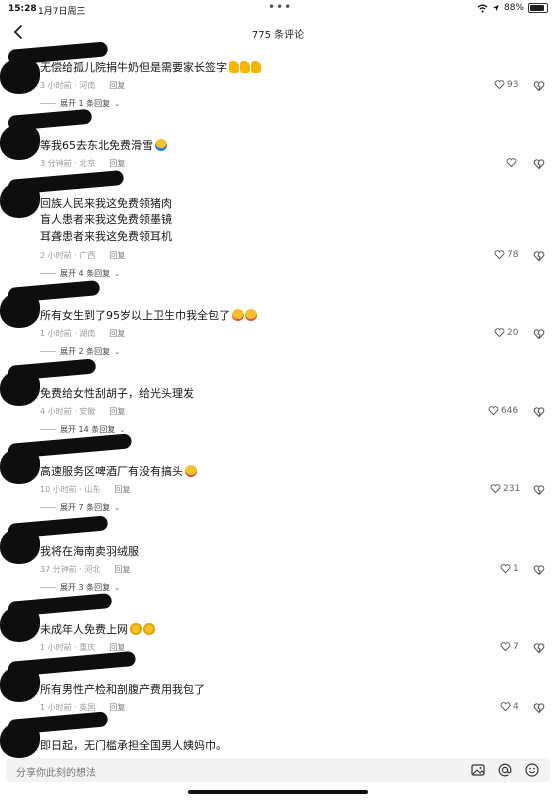 The height and width of the screenshot is (800, 556). I want to click on status-right: 88%, so click(512, 8).